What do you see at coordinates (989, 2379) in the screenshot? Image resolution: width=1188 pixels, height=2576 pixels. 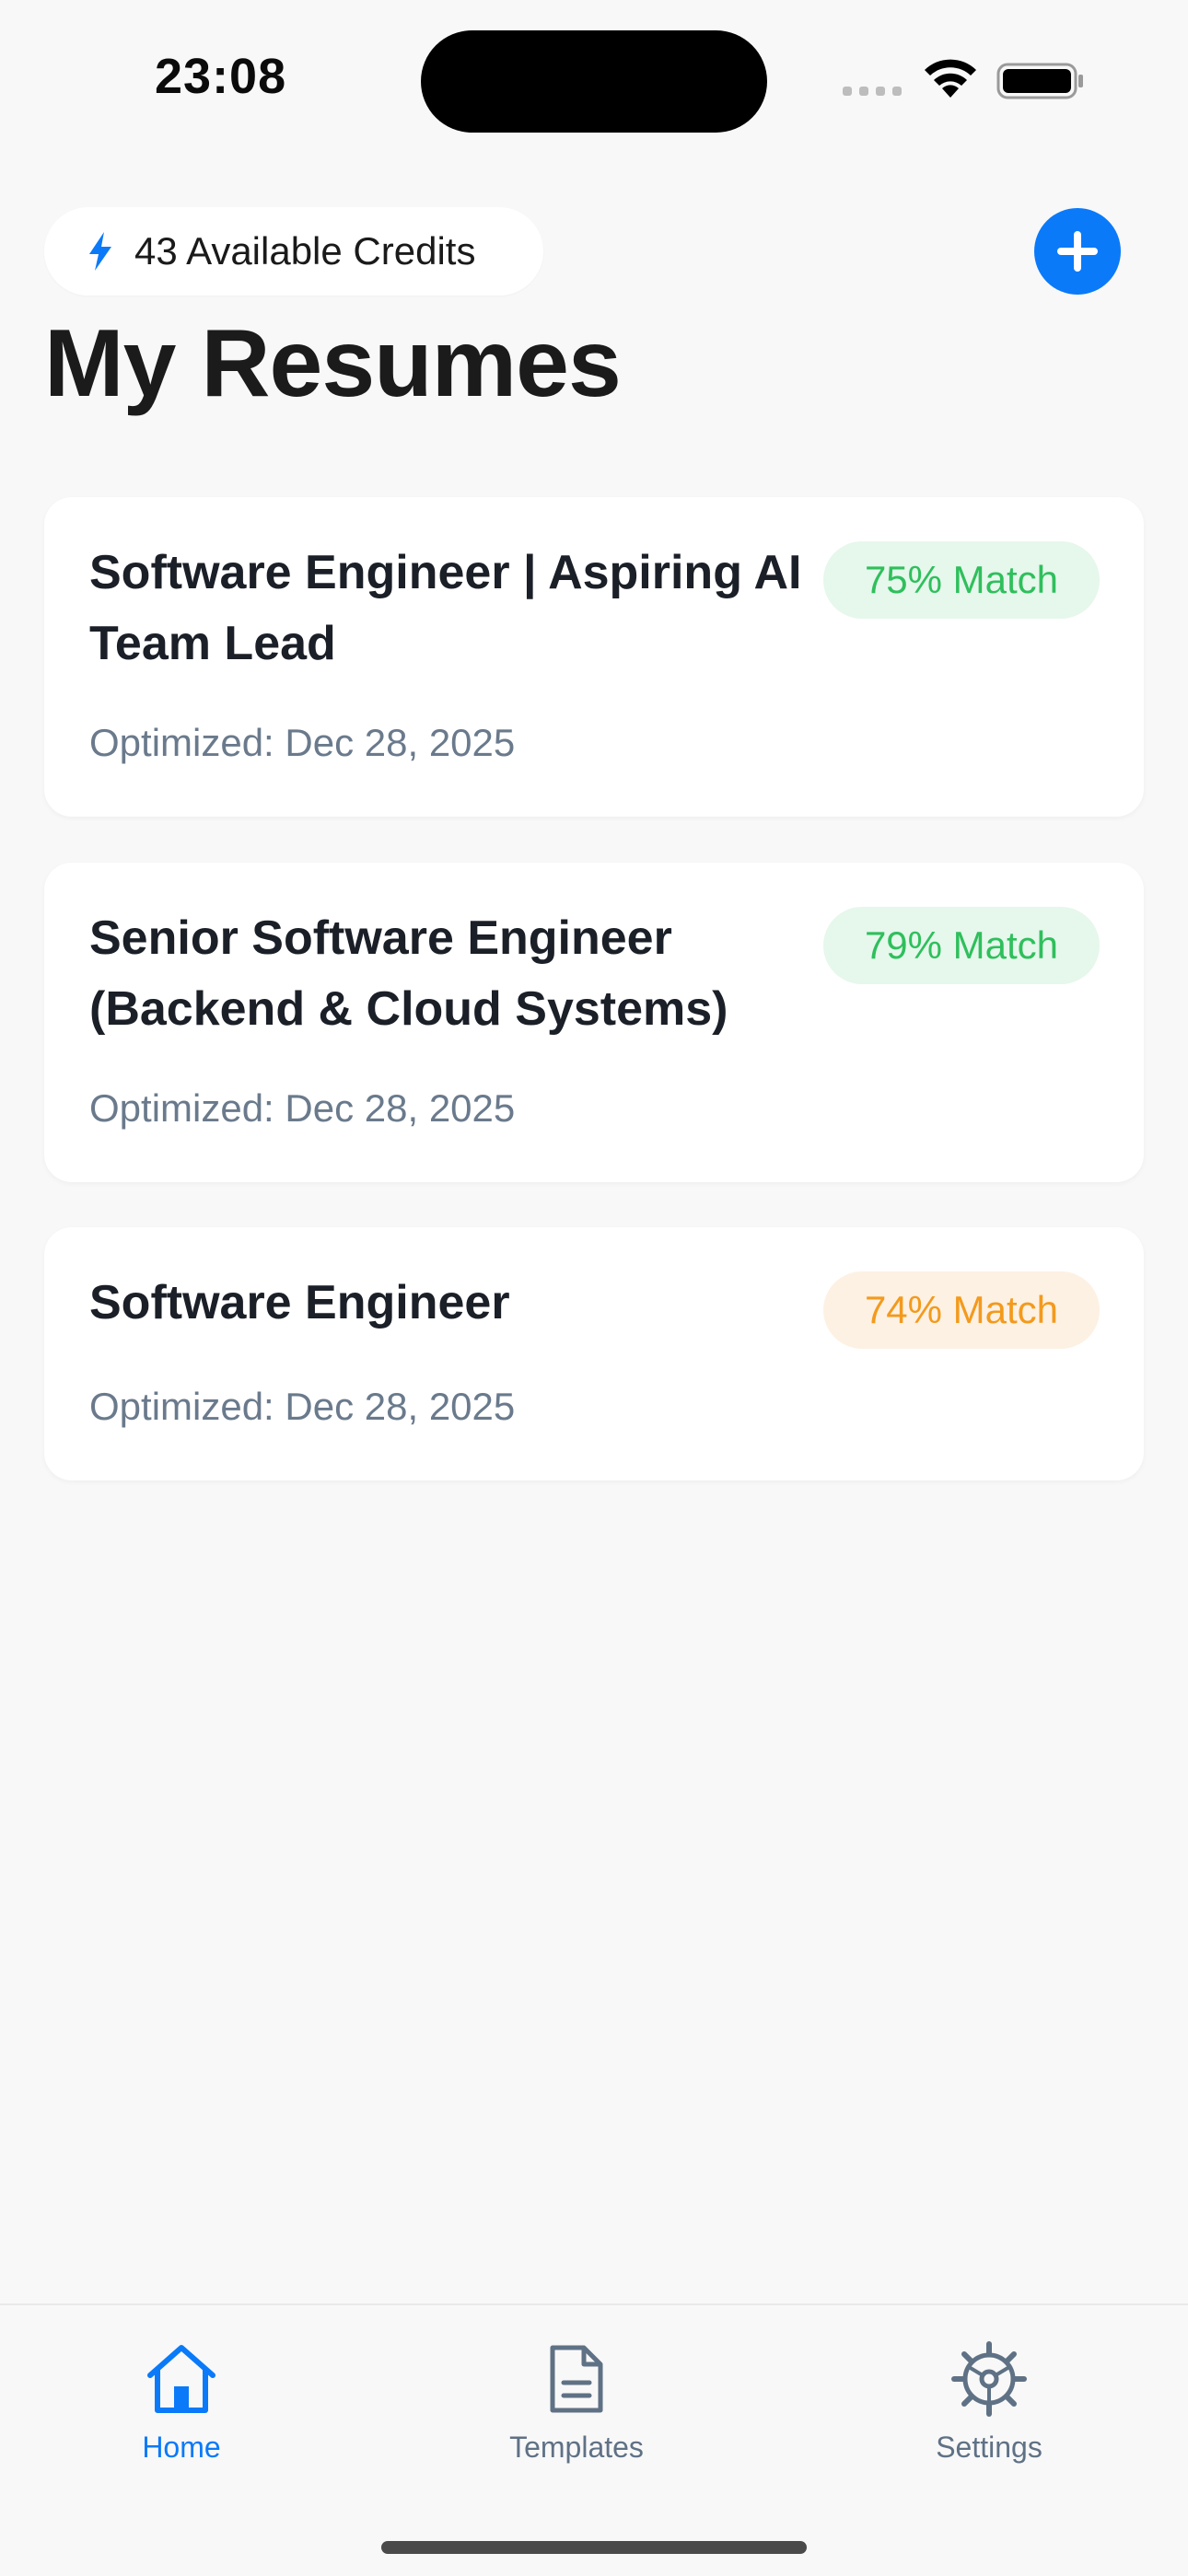 I see `gear-icon` at bounding box center [989, 2379].